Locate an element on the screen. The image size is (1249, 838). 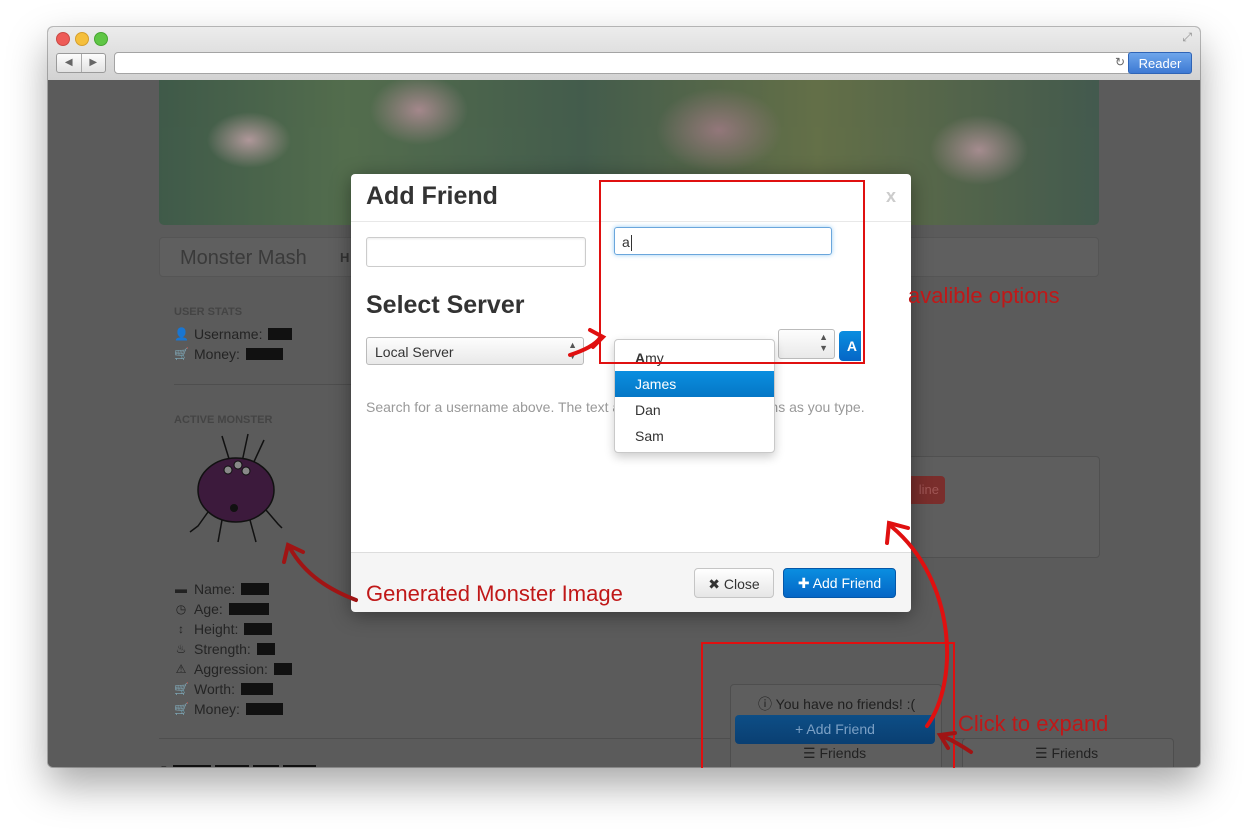
arrow-to-monster is located at coordinates (323, 574).